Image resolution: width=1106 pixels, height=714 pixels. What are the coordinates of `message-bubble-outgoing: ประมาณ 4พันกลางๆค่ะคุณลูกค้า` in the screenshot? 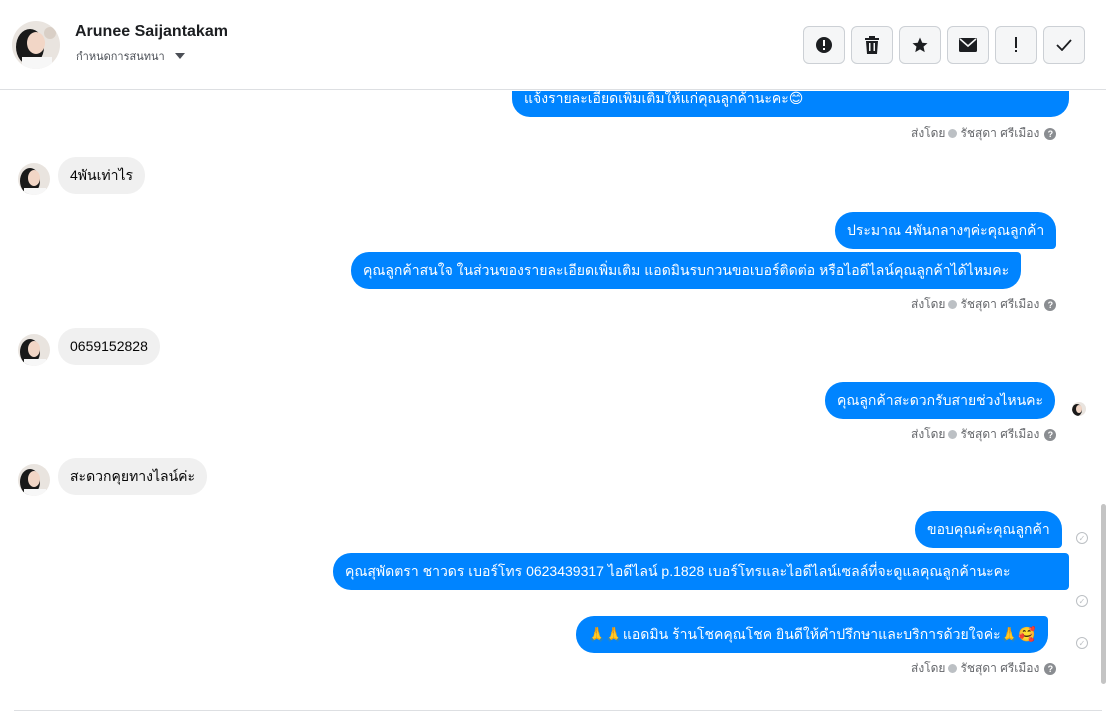 It's located at (946, 230).